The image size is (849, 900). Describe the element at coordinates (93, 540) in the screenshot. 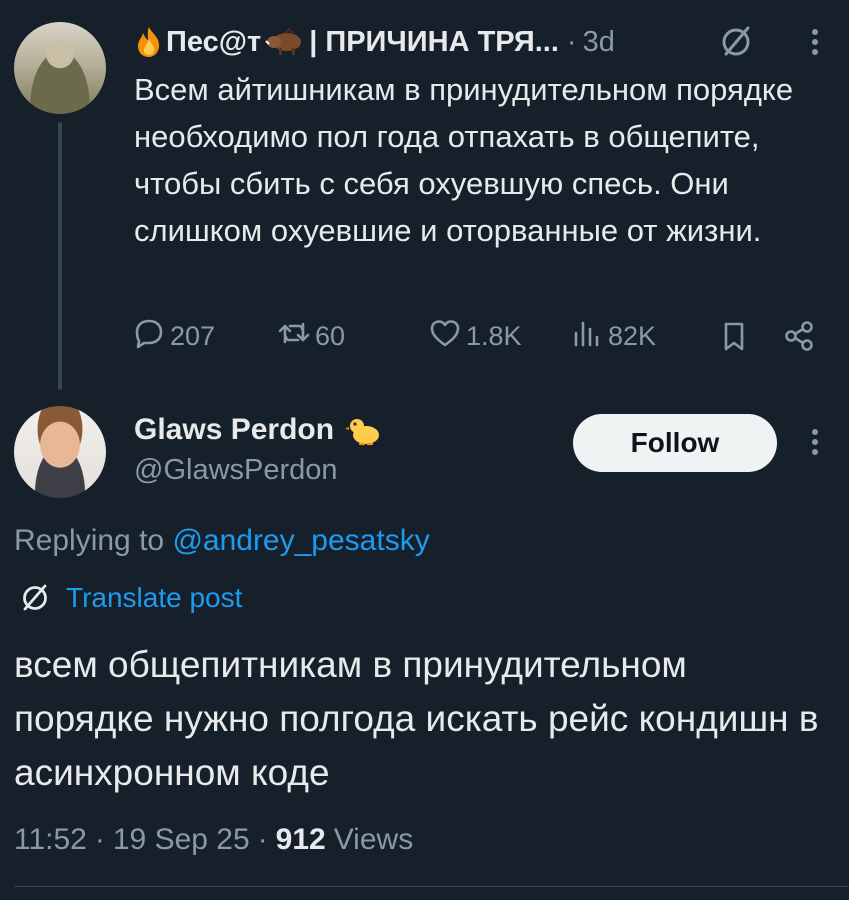

I see `replying-to-prefix: Replying to` at that location.